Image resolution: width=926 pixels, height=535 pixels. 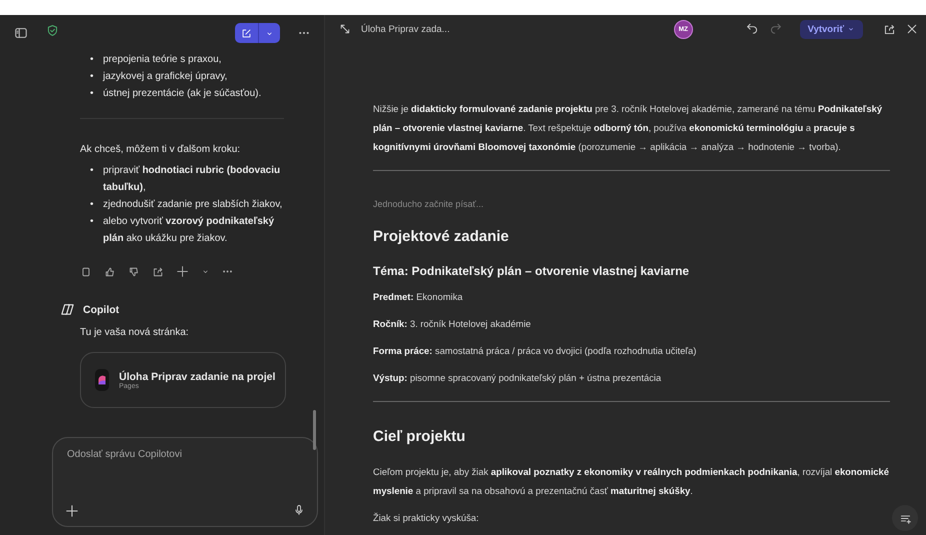 What do you see at coordinates (257, 33) in the screenshot?
I see `new-chat-button` at bounding box center [257, 33].